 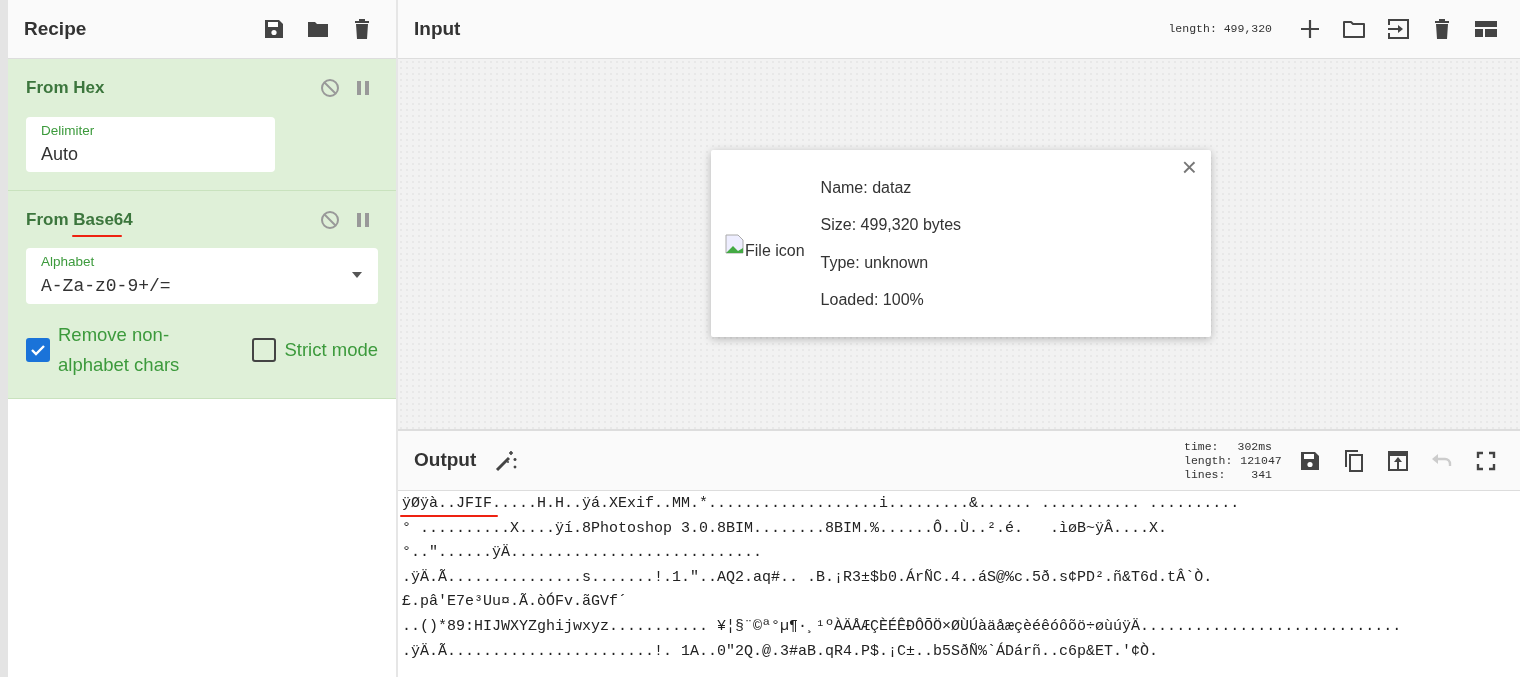 What do you see at coordinates (274, 29) in the screenshot?
I see `save-icon` at bounding box center [274, 29].